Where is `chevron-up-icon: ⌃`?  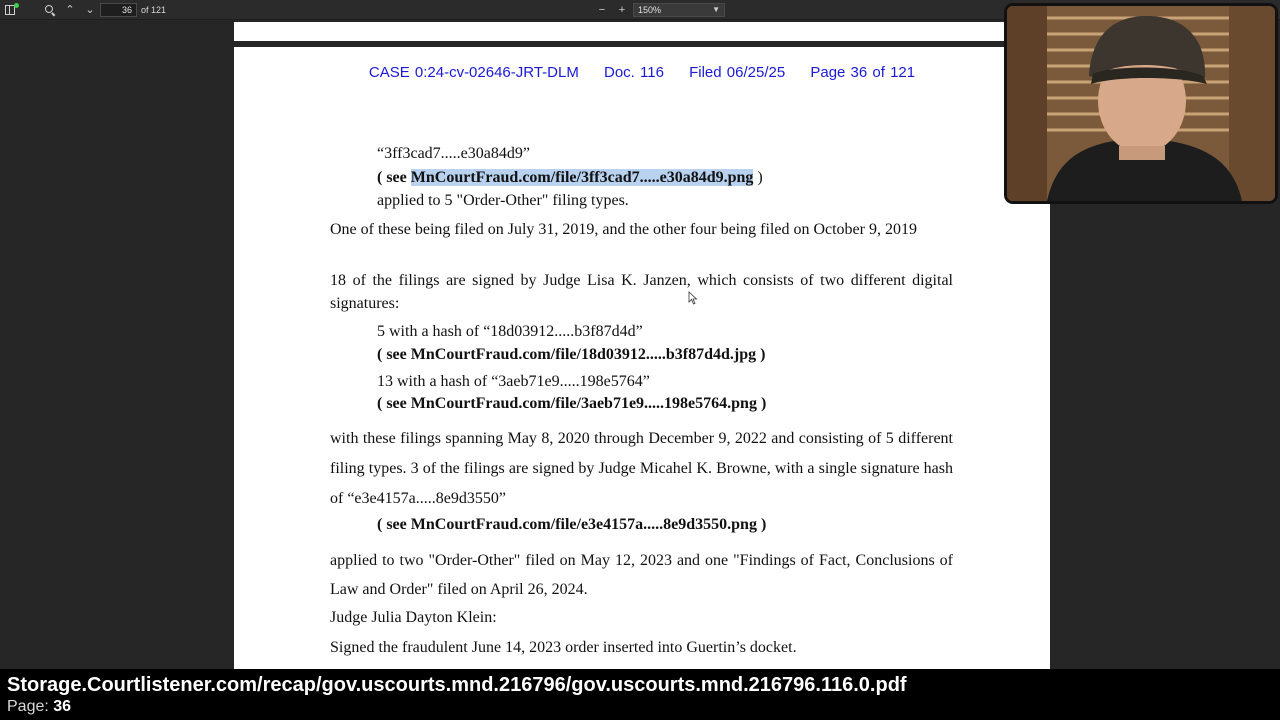
chevron-up-icon: ⌃ is located at coordinates (70, 10).